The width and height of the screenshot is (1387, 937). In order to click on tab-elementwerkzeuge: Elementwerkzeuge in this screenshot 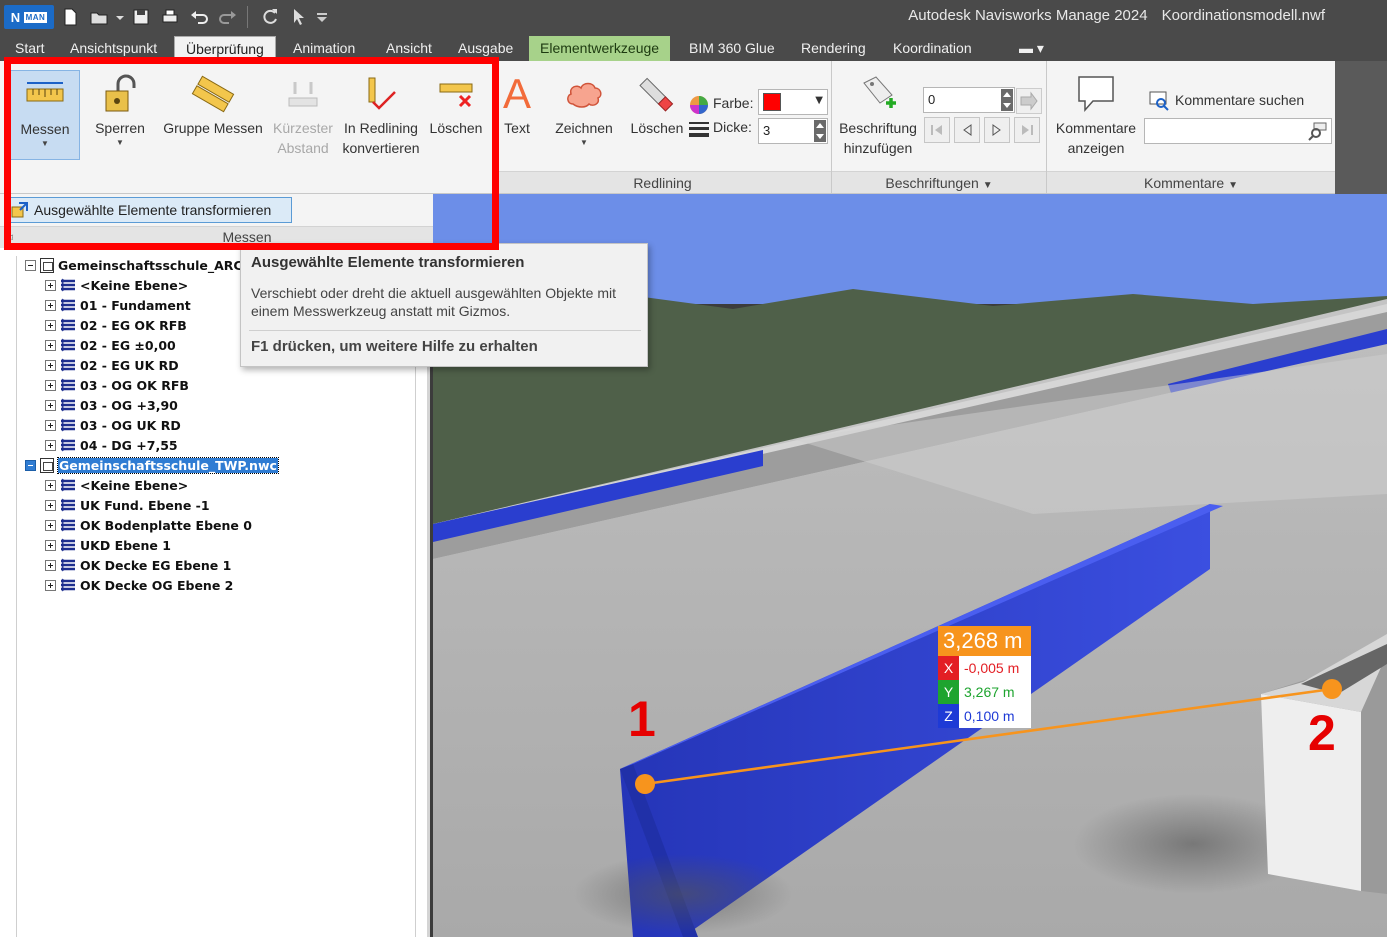, I will do `click(600, 48)`.